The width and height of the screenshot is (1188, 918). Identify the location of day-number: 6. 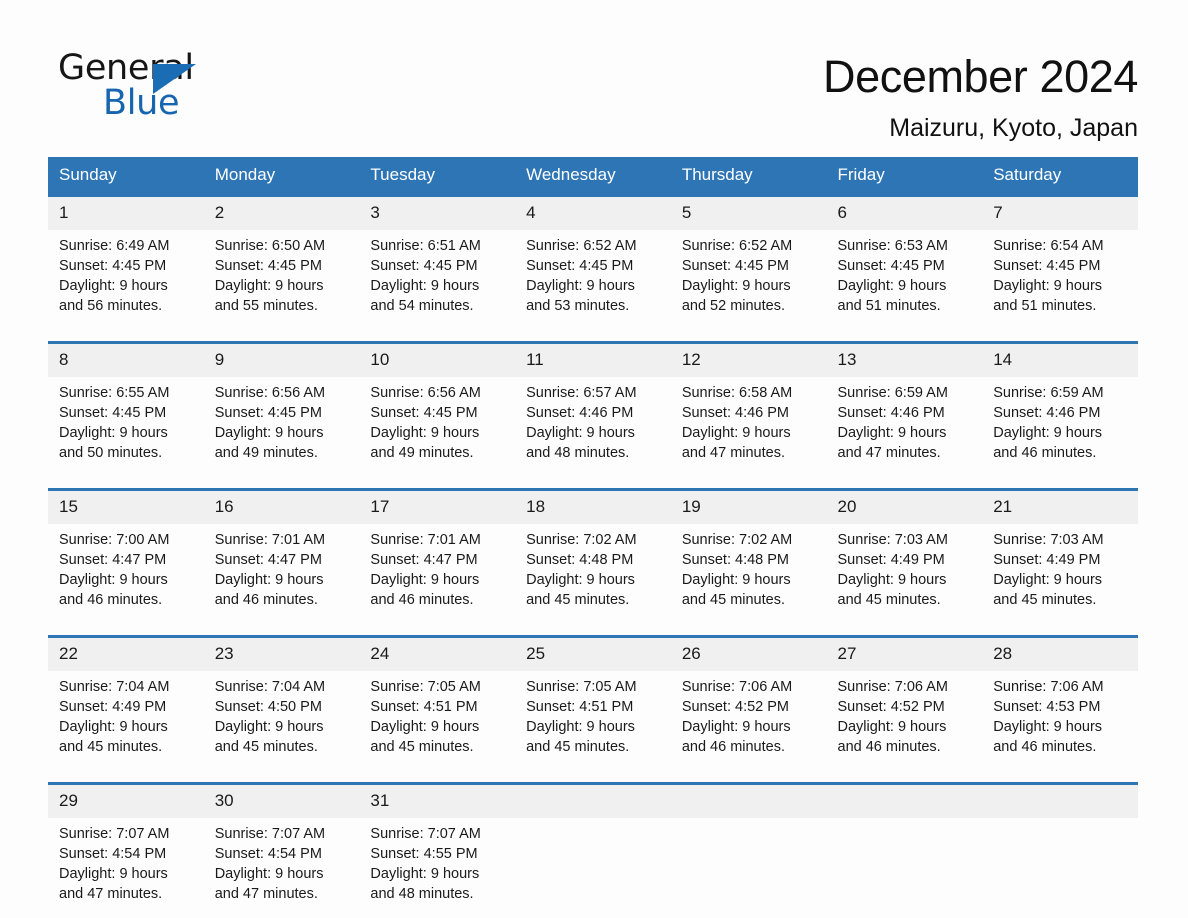
(904, 212).